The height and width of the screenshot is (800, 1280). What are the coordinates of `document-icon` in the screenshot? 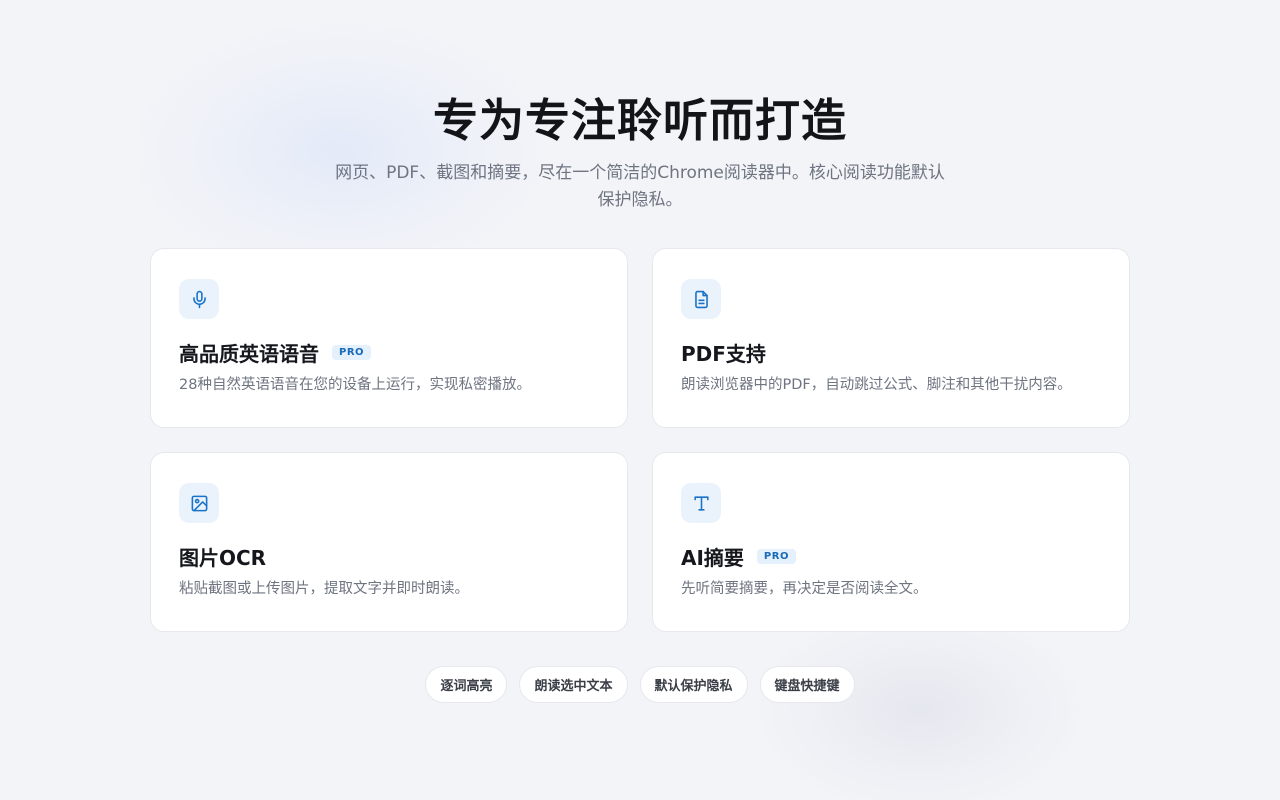 It's located at (701, 299).